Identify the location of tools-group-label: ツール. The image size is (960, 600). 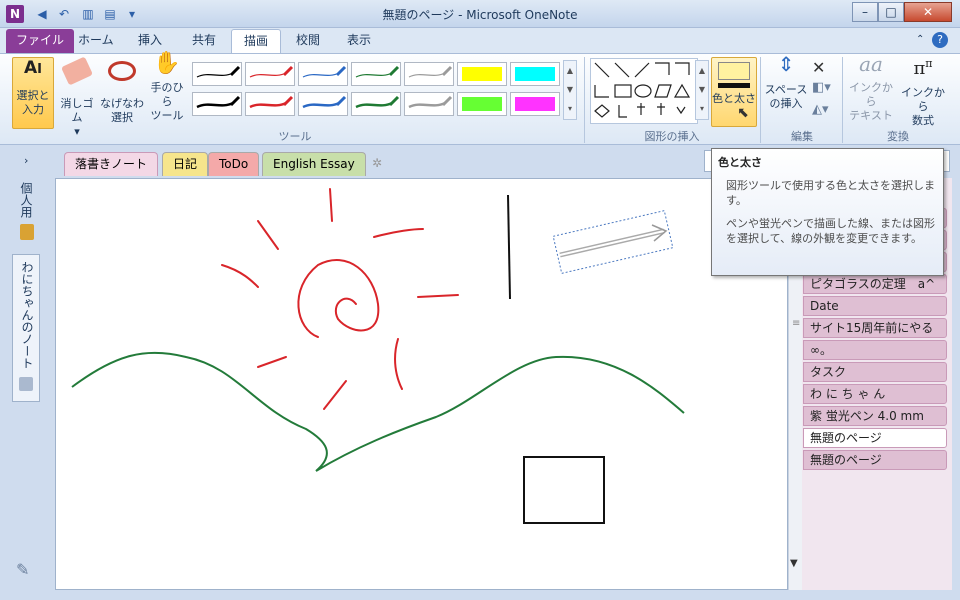
(295, 136).